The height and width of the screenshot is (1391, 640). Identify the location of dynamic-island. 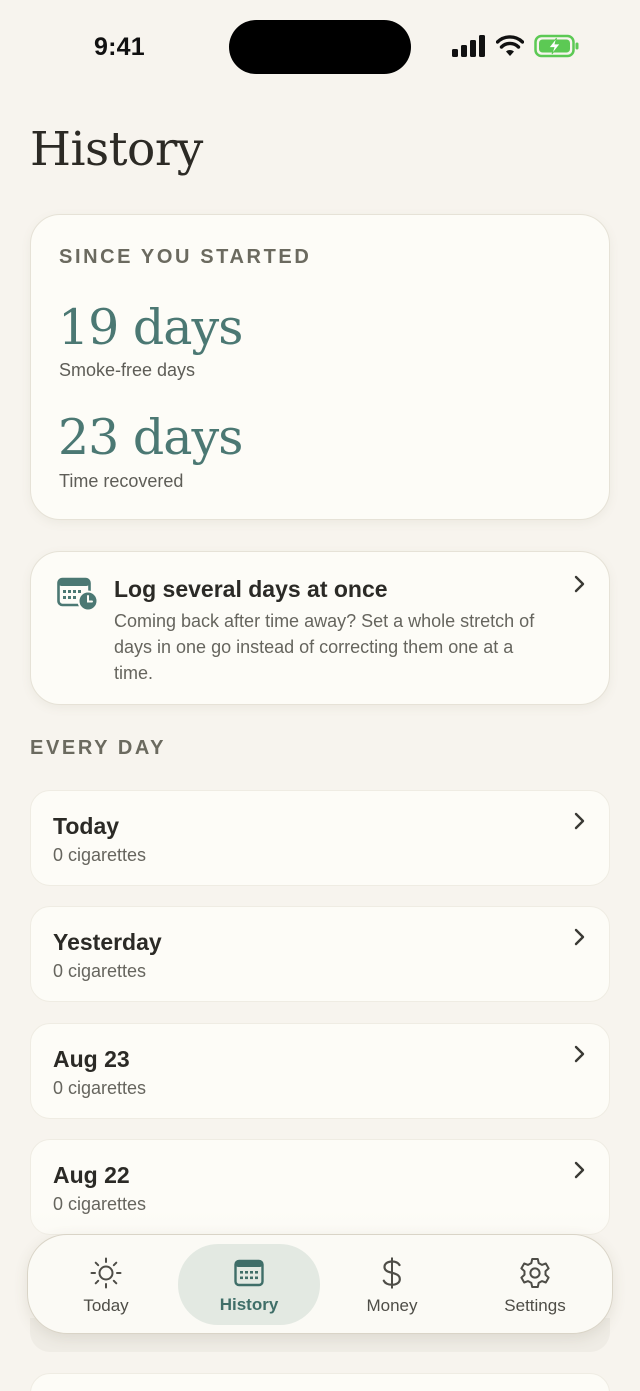
(320, 47).